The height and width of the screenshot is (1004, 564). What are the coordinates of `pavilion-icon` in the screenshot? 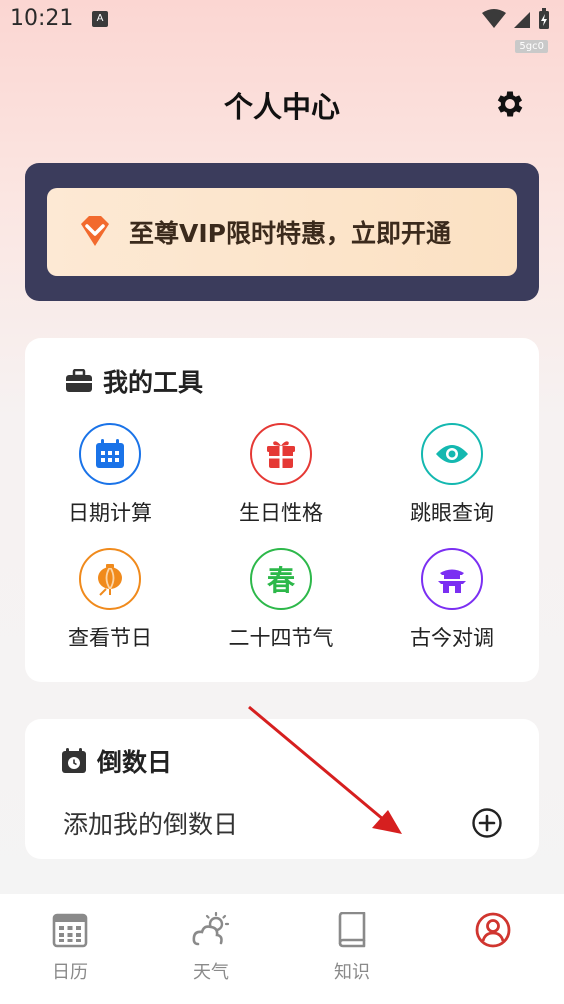 It's located at (452, 581).